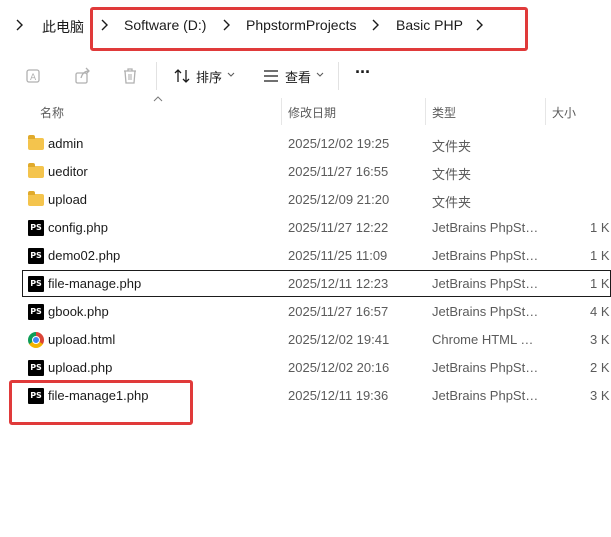 Image resolution: width=611 pixels, height=537 pixels. I want to click on file-size: 2 K, so click(600, 367).